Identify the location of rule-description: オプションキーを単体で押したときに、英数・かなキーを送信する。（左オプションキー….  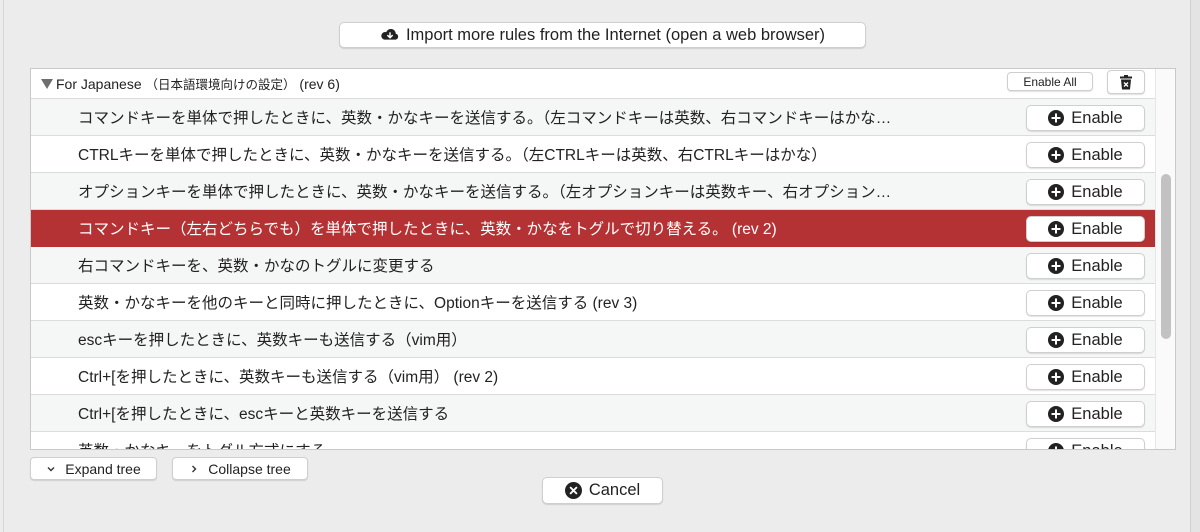
(485, 192).